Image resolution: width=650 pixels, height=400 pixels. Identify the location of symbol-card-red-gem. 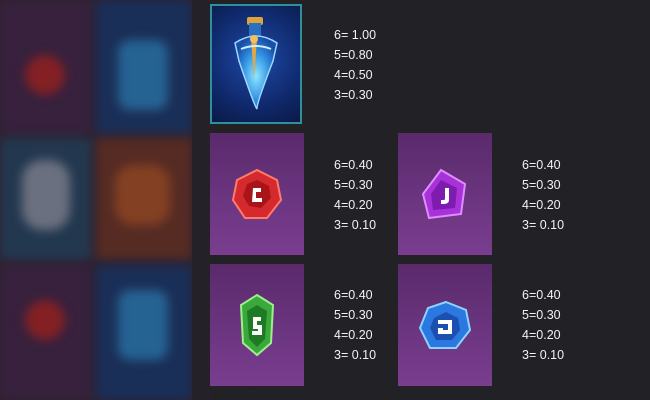
(257, 194).